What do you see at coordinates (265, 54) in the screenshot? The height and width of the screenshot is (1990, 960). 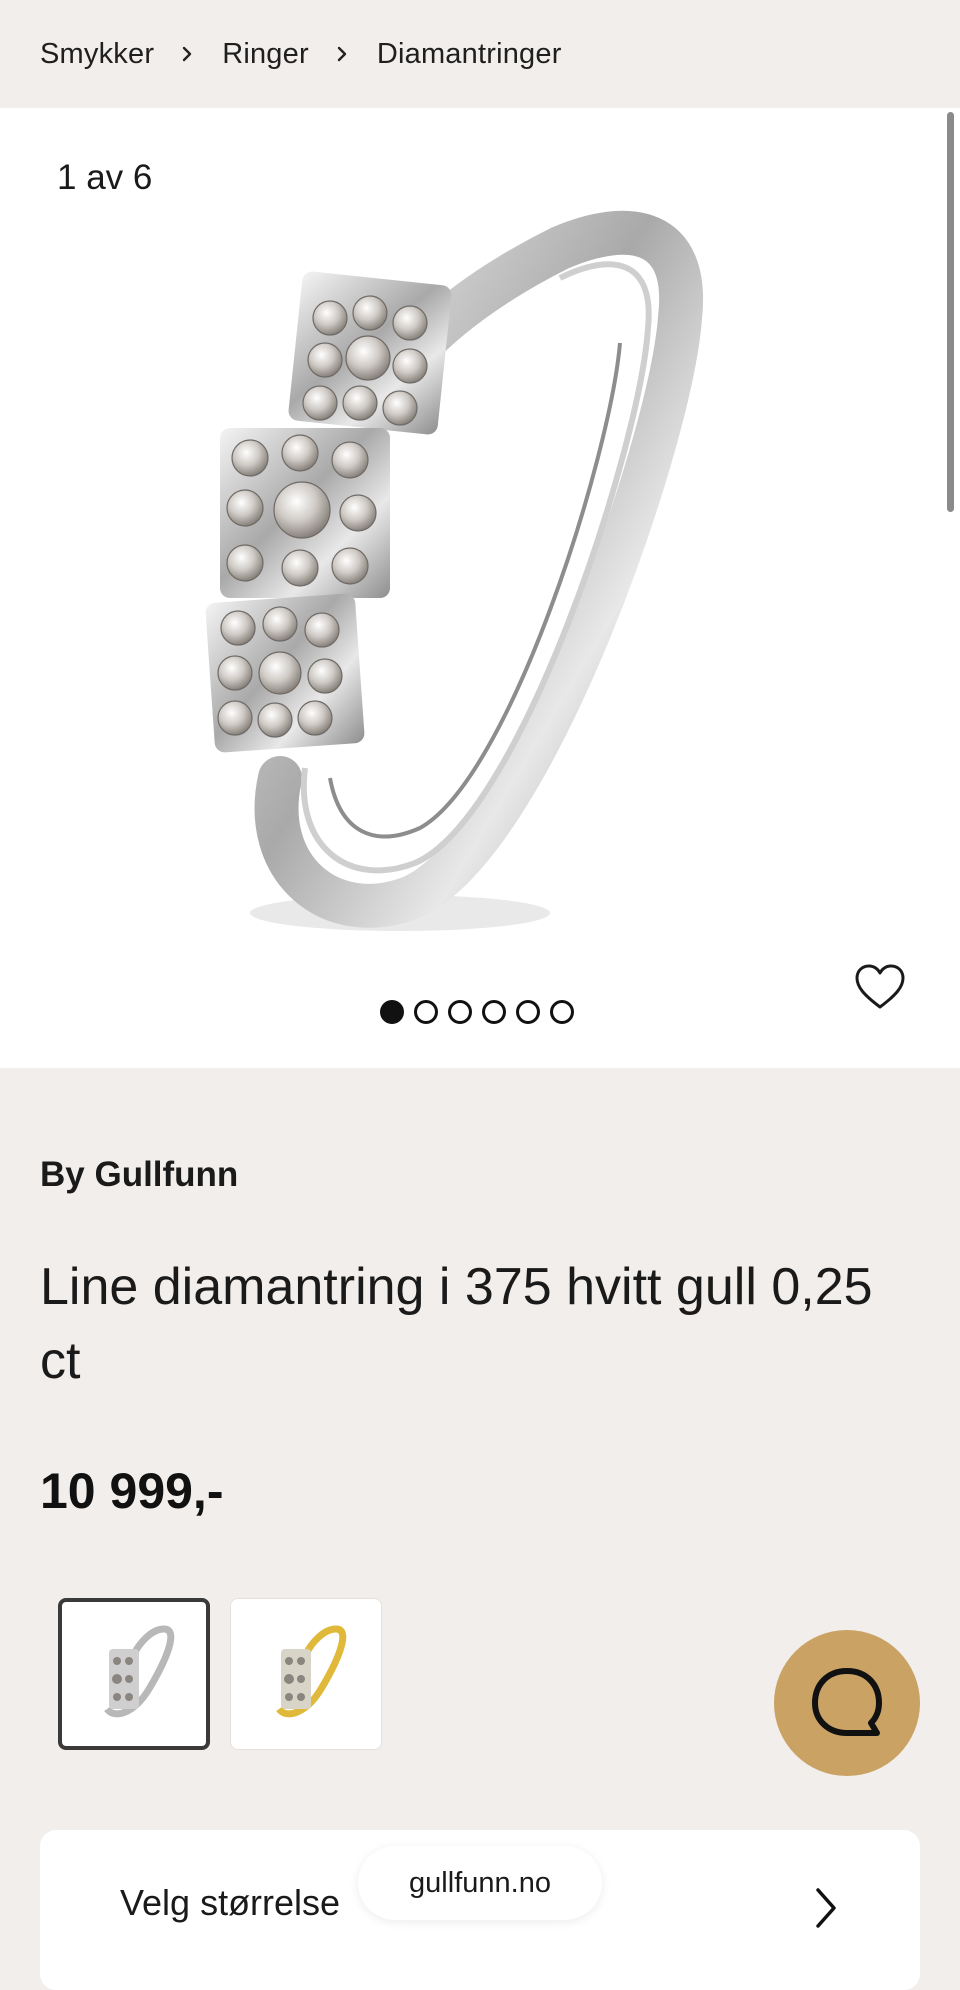 I see `breadcrumb-item-ringer: Ringer` at bounding box center [265, 54].